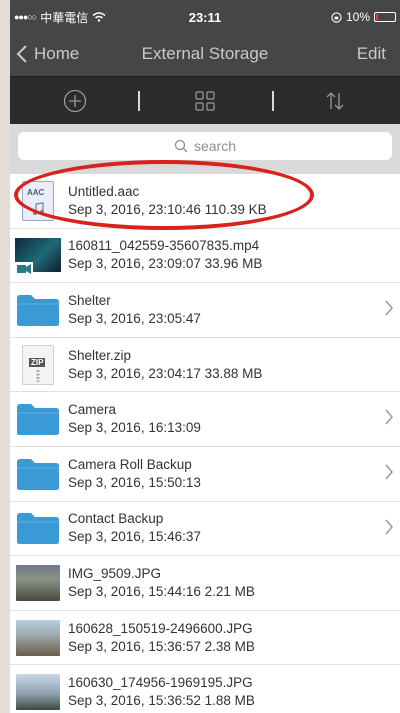 The height and width of the screenshot is (713, 400). I want to click on file-row: Shelter Sep 3, 2016, 23:05:47, so click(205, 310).